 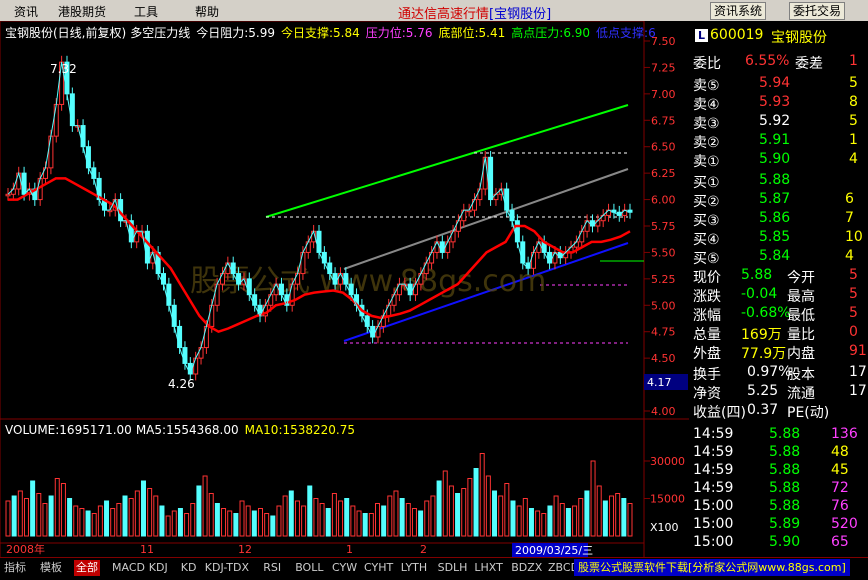 I want to click on order-volume: 4, so click(x=849, y=256).